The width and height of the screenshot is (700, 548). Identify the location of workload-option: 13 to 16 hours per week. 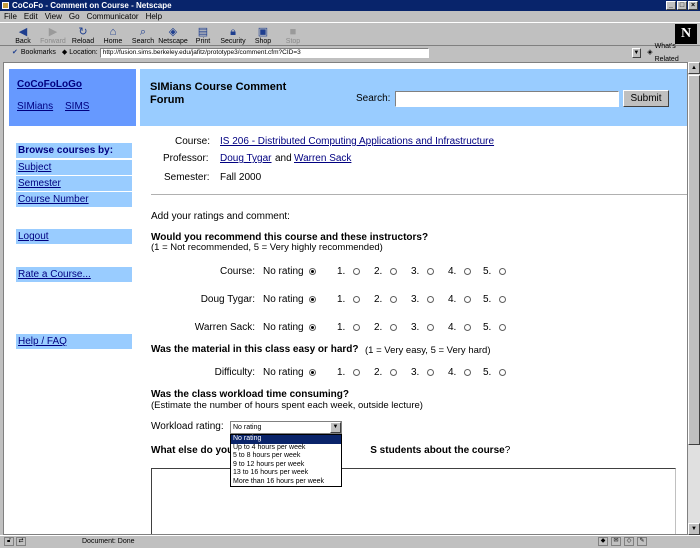
(286, 473).